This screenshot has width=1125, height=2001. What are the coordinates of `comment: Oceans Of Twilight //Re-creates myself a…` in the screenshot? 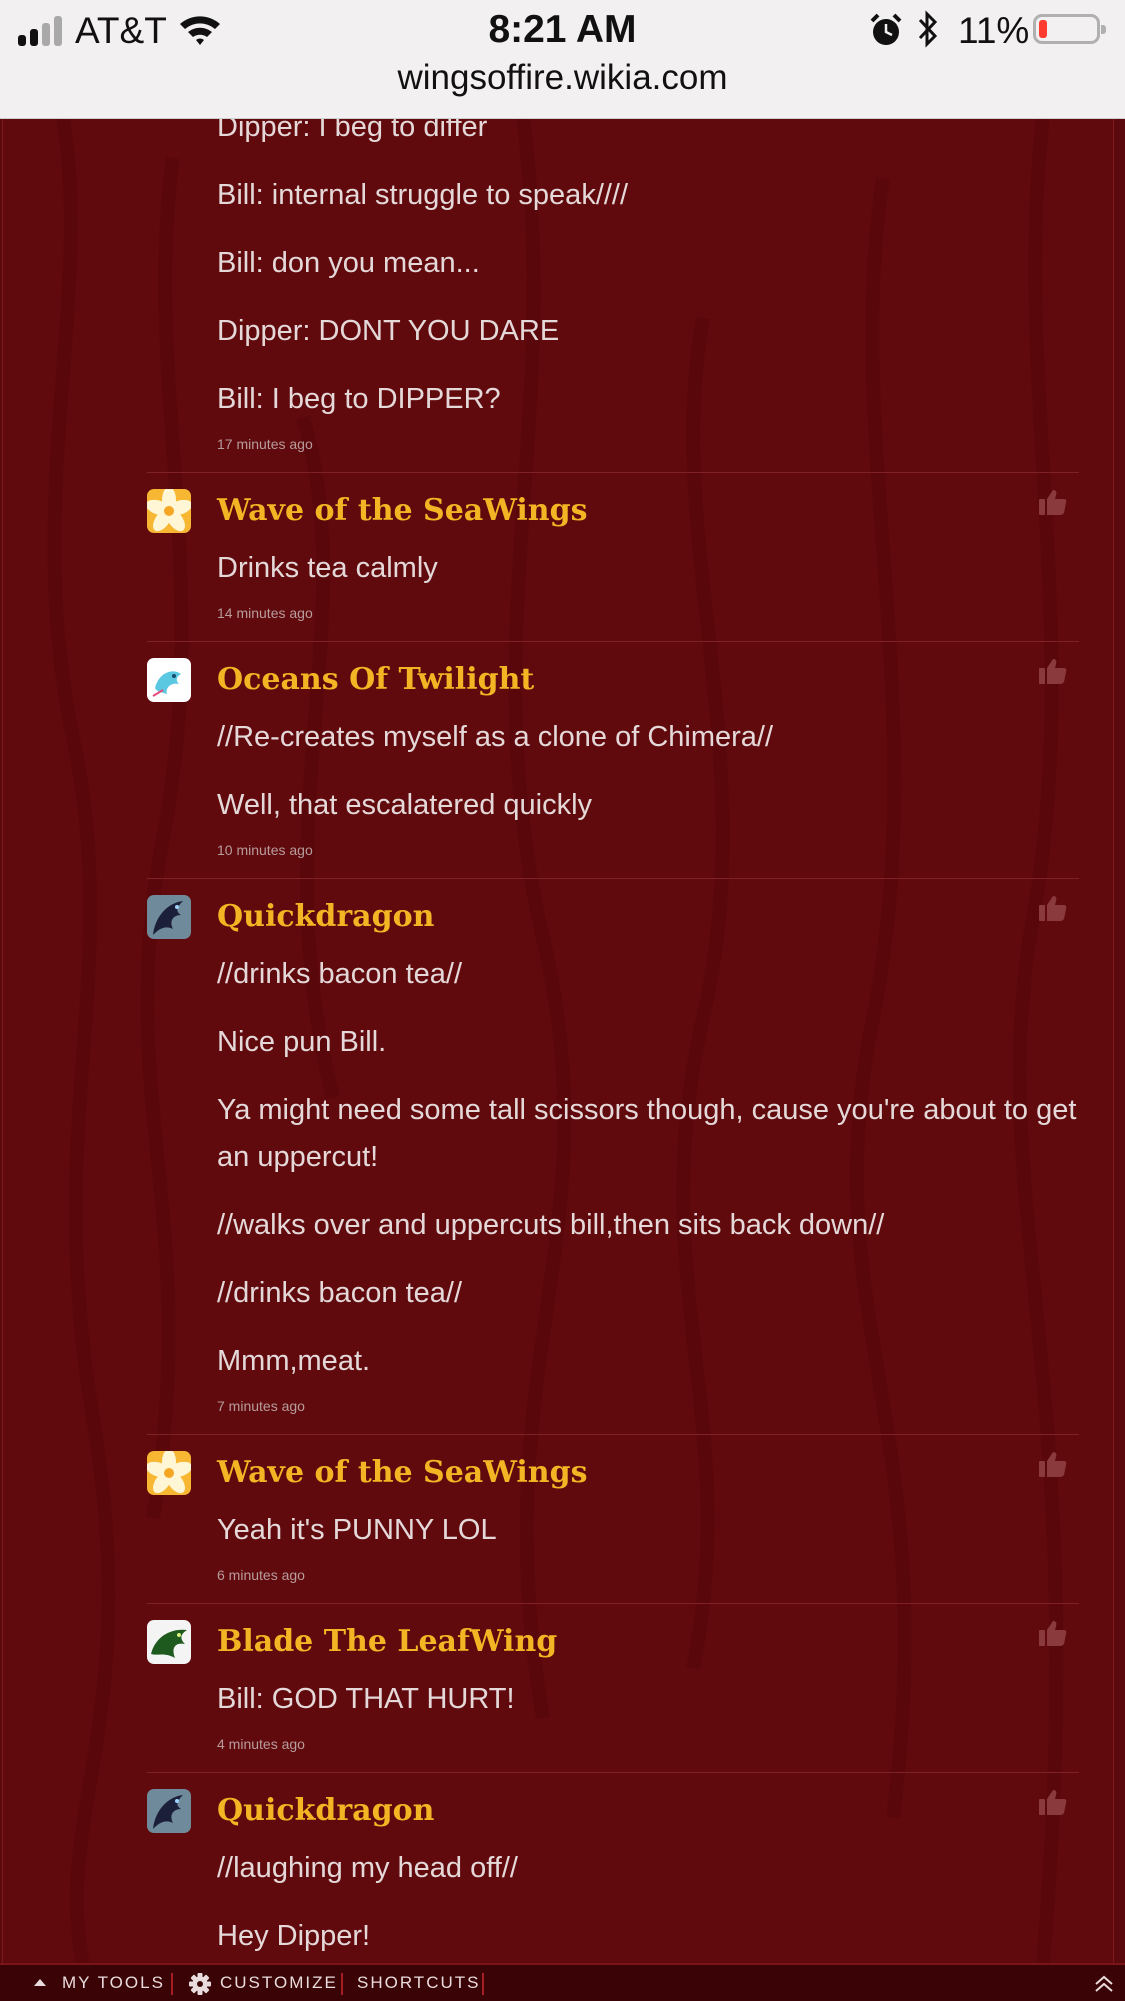 It's located at (613, 768).